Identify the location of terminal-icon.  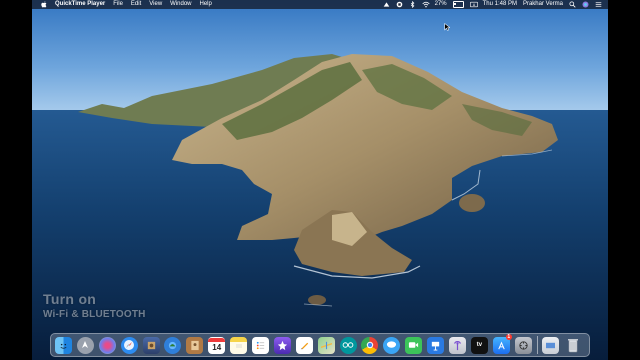
(523, 345).